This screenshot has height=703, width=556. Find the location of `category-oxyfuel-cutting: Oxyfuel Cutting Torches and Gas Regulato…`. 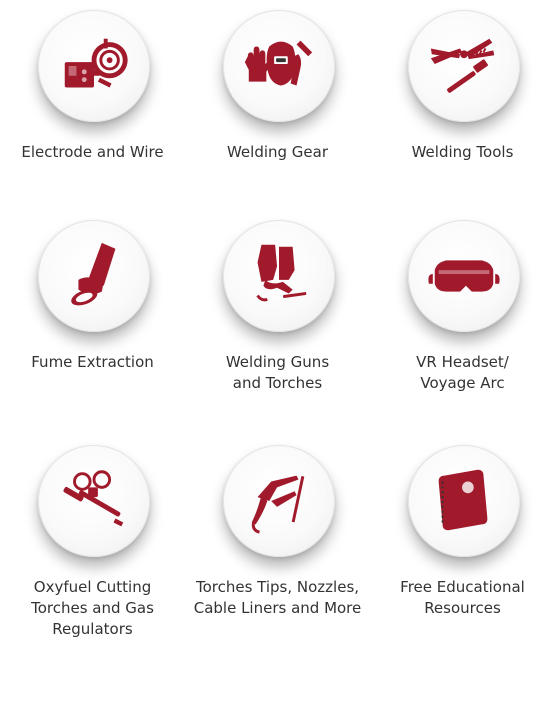

category-oxyfuel-cutting: Oxyfuel Cutting Torches and Gas Regulato… is located at coordinates (92, 542).